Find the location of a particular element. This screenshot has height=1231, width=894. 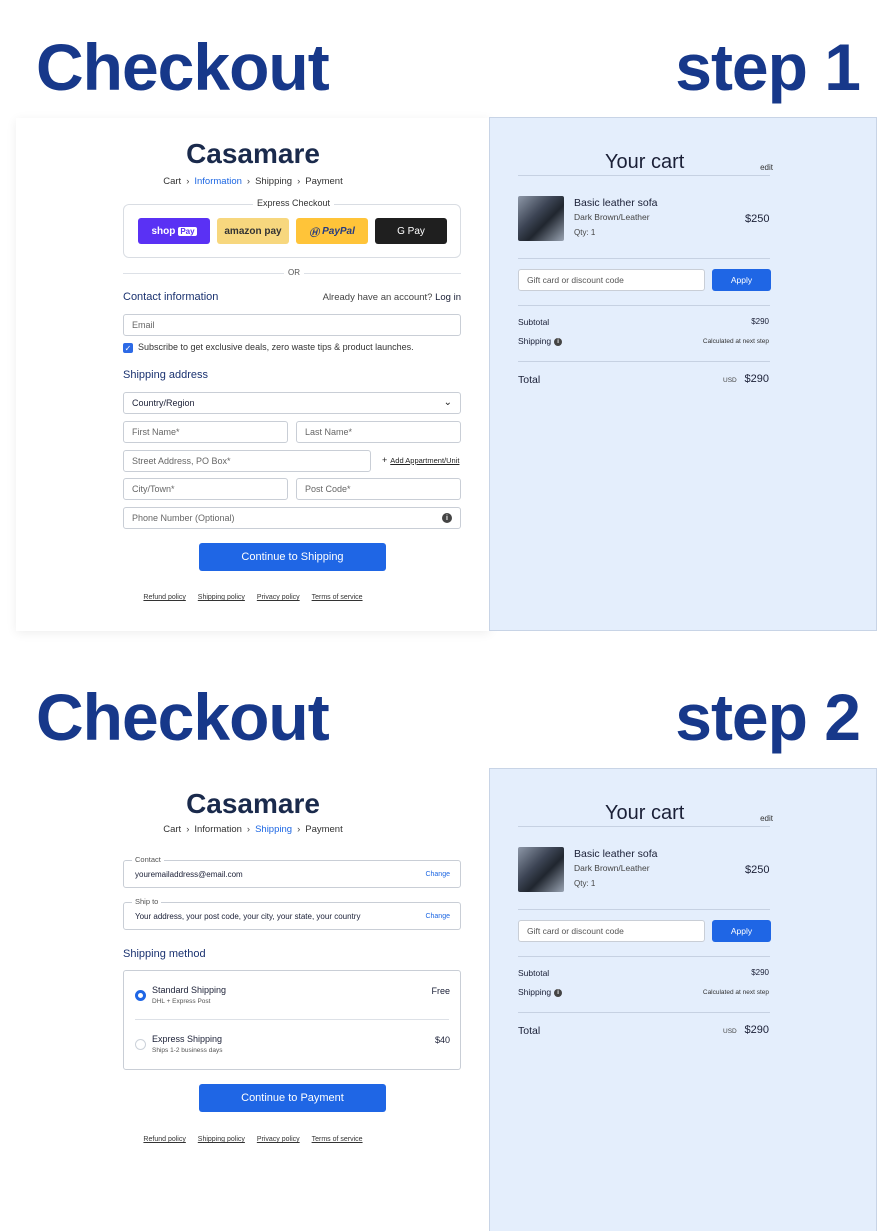

post-code-field: Post Code* is located at coordinates (378, 489).